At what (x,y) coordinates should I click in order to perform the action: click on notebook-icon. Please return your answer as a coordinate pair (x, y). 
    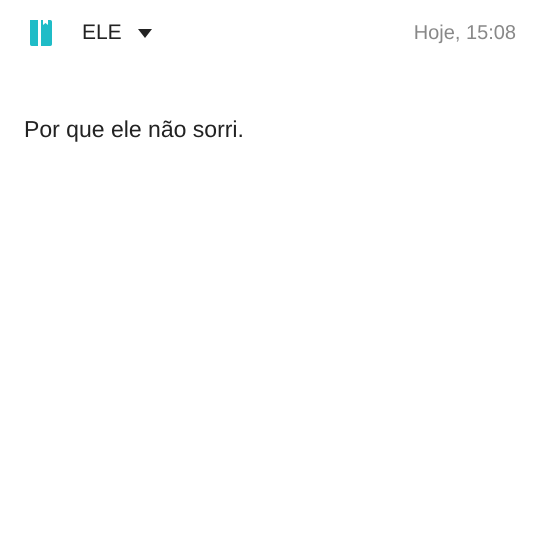
    Looking at the image, I should click on (41, 33).